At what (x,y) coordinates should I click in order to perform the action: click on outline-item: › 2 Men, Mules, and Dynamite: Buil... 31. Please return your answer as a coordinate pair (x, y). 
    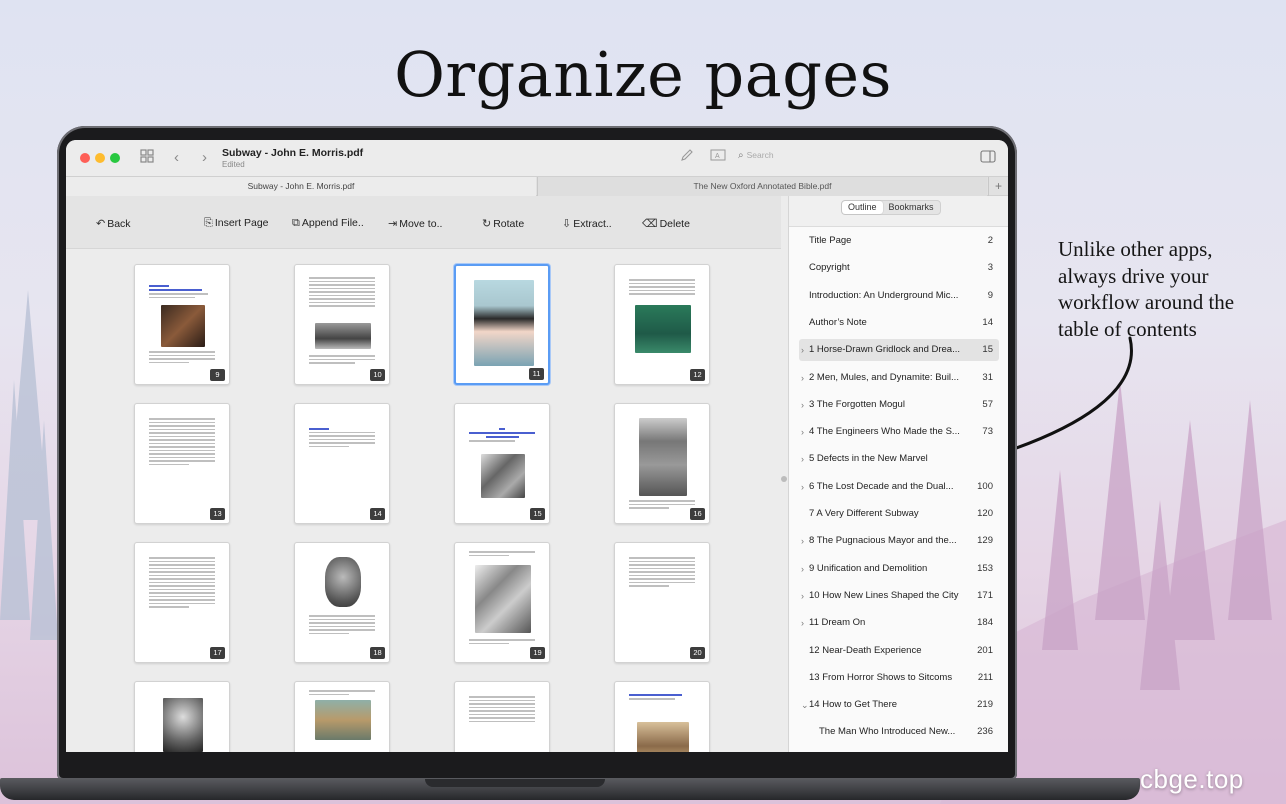
    Looking at the image, I should click on (899, 378).